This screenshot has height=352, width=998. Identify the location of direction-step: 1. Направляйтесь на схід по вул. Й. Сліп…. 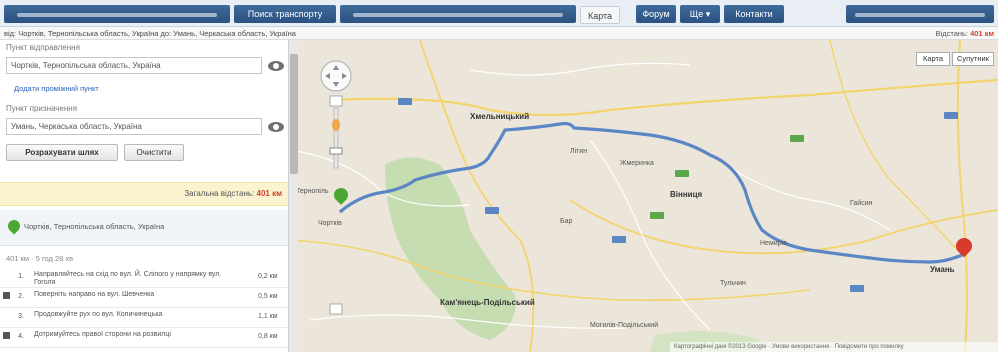
(144, 278).